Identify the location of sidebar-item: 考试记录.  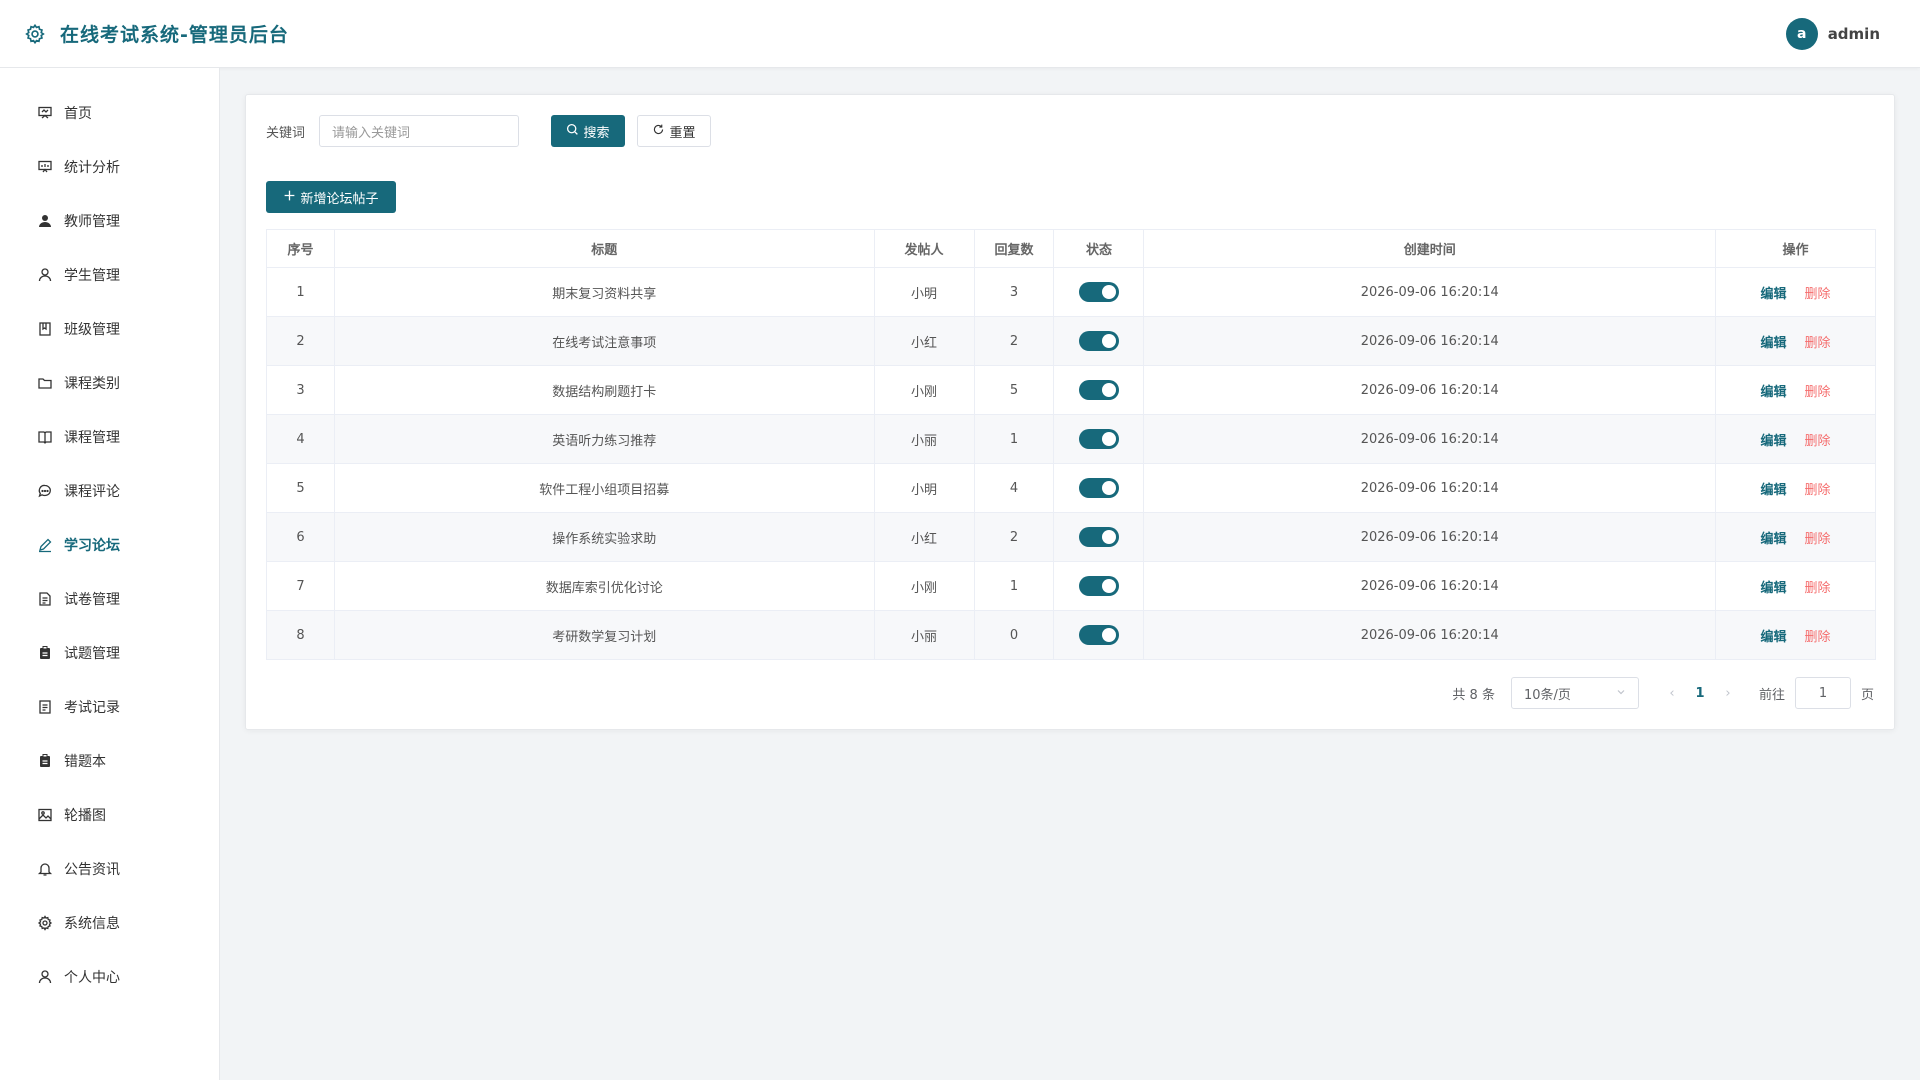
(109, 707).